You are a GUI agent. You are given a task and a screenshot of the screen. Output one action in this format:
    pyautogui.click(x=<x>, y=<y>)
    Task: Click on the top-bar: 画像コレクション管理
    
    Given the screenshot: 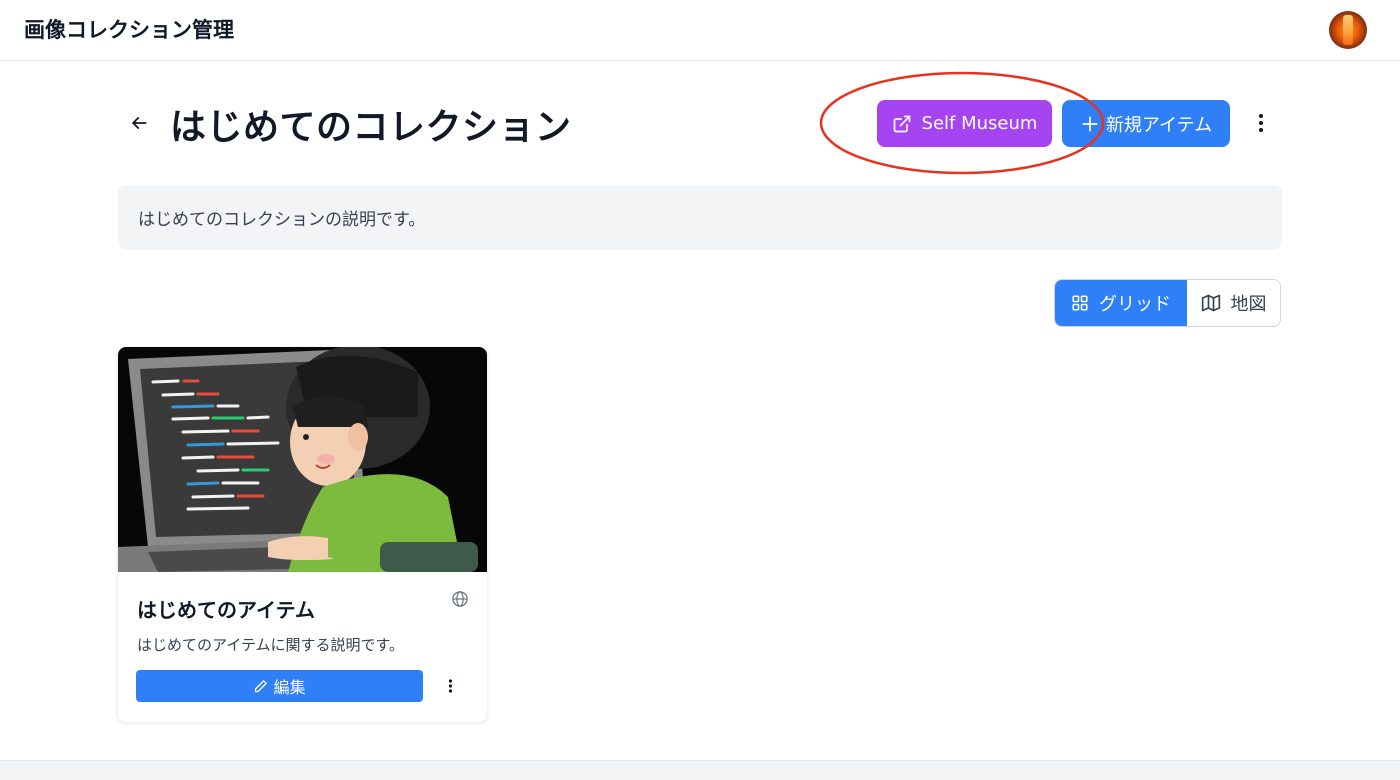 What is the action you would take?
    pyautogui.click(x=700, y=30)
    